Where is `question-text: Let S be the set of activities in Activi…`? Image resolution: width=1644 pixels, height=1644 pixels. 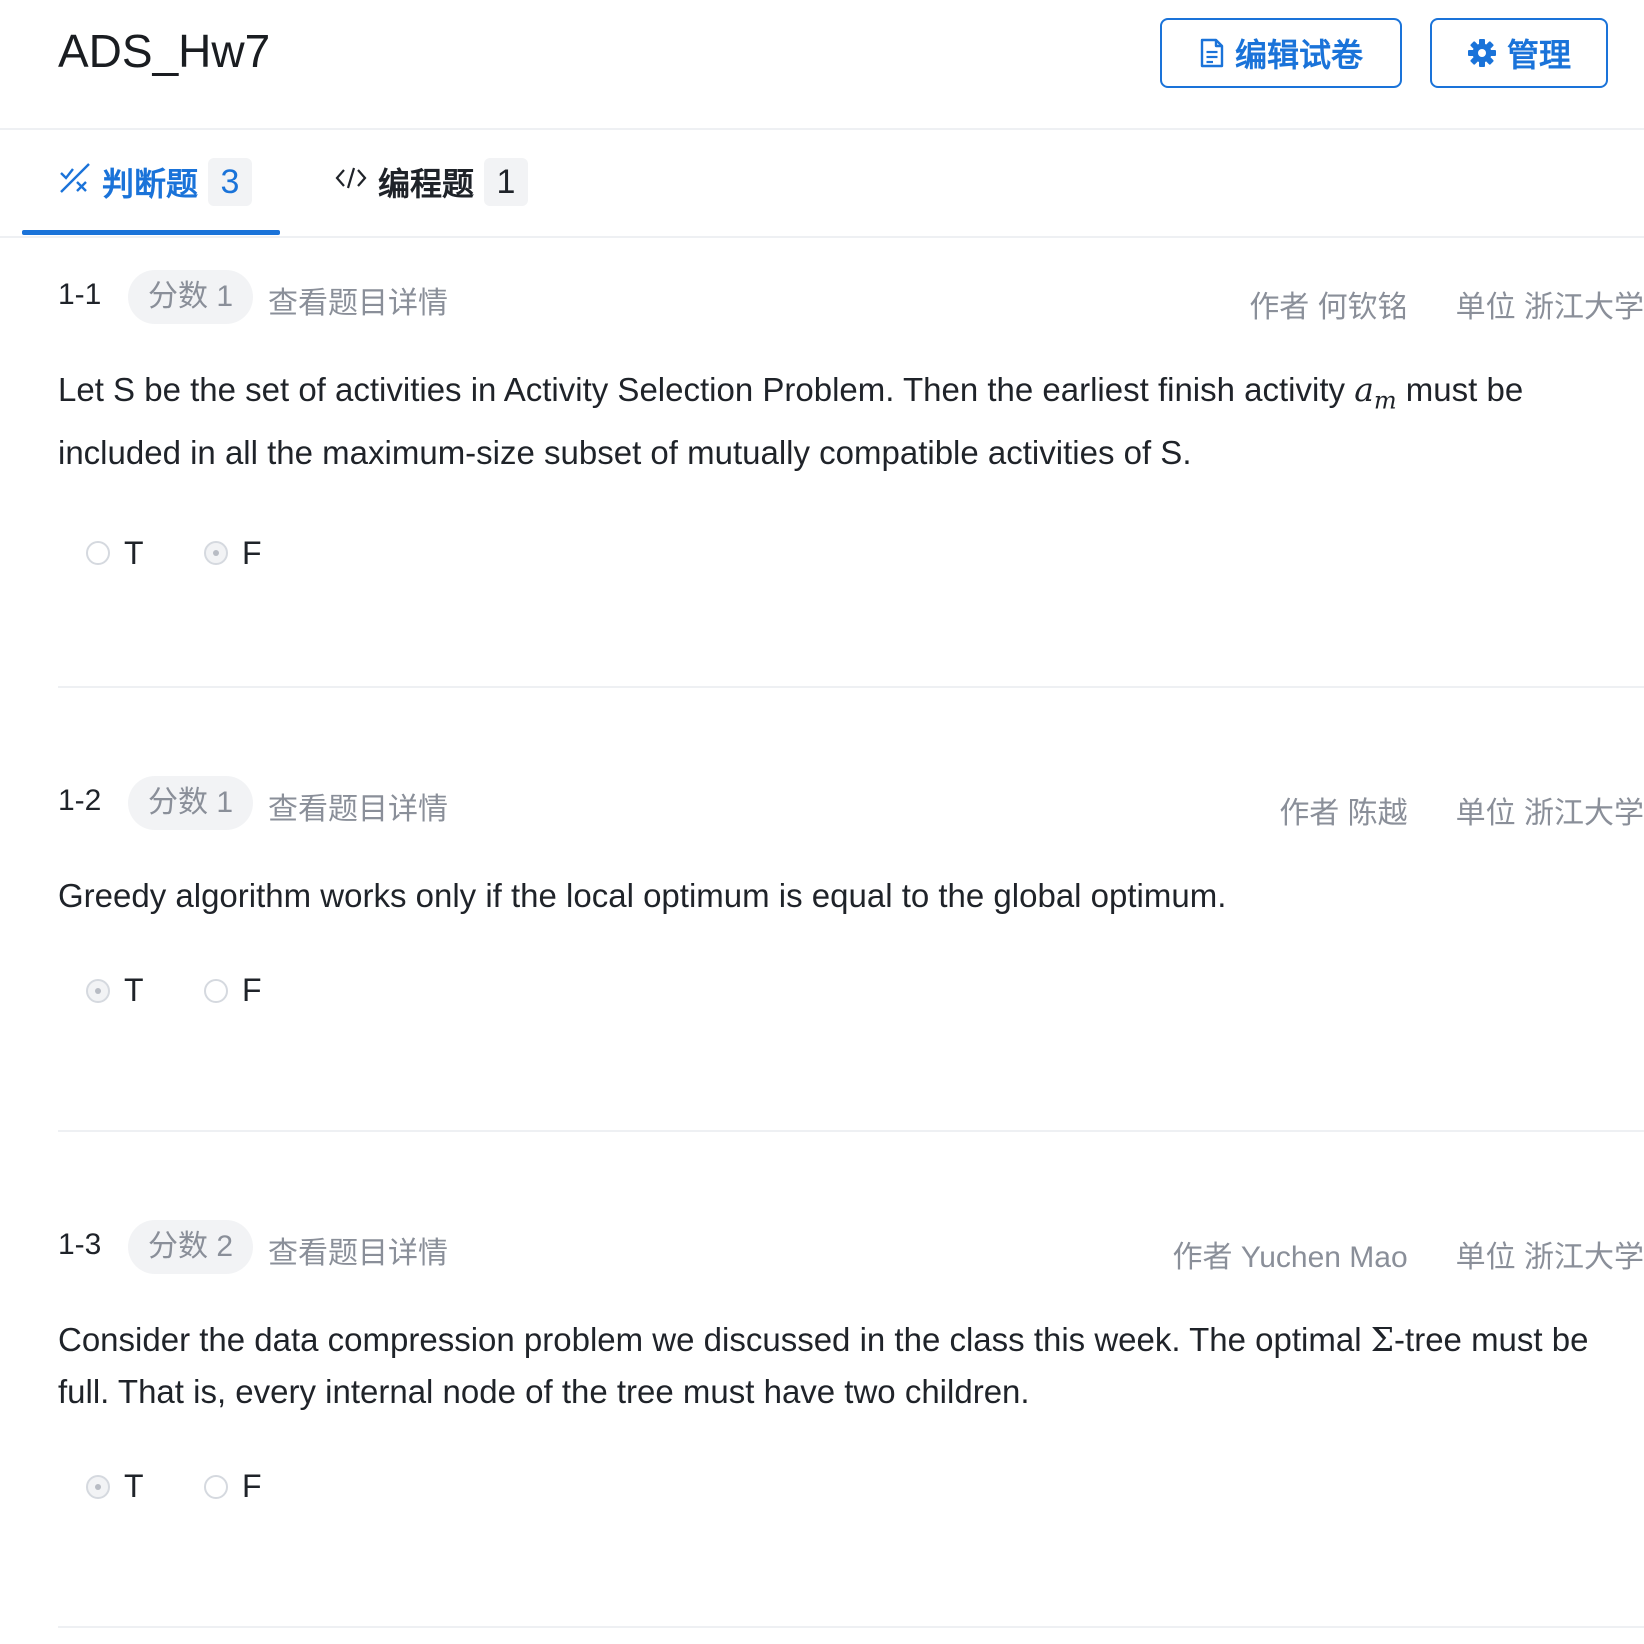
question-text: Let S be the set of activities in Activi… is located at coordinates (848, 421).